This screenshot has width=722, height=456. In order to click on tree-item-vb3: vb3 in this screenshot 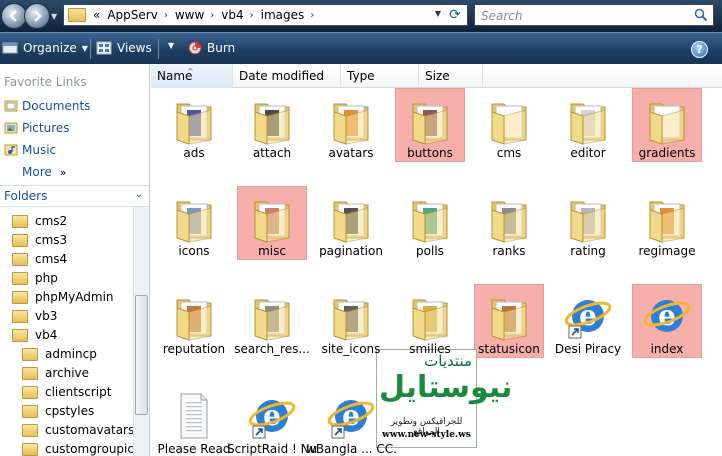, I will do `click(34, 316)`.